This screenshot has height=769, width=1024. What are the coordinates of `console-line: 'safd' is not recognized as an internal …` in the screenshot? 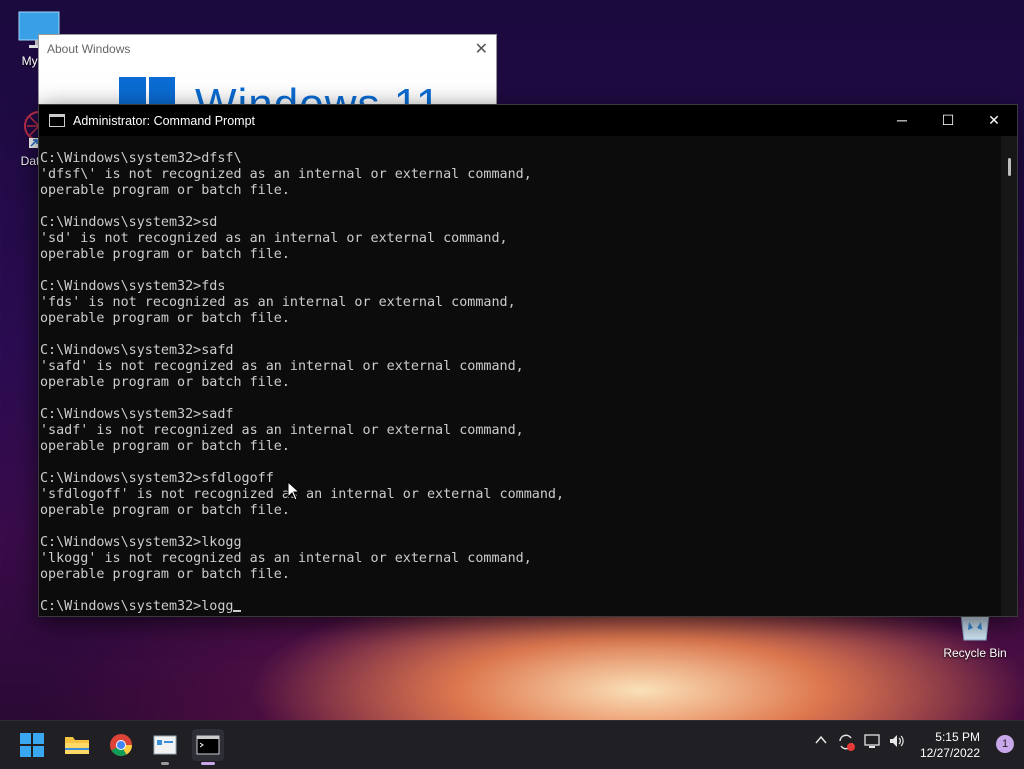 It's located at (282, 366).